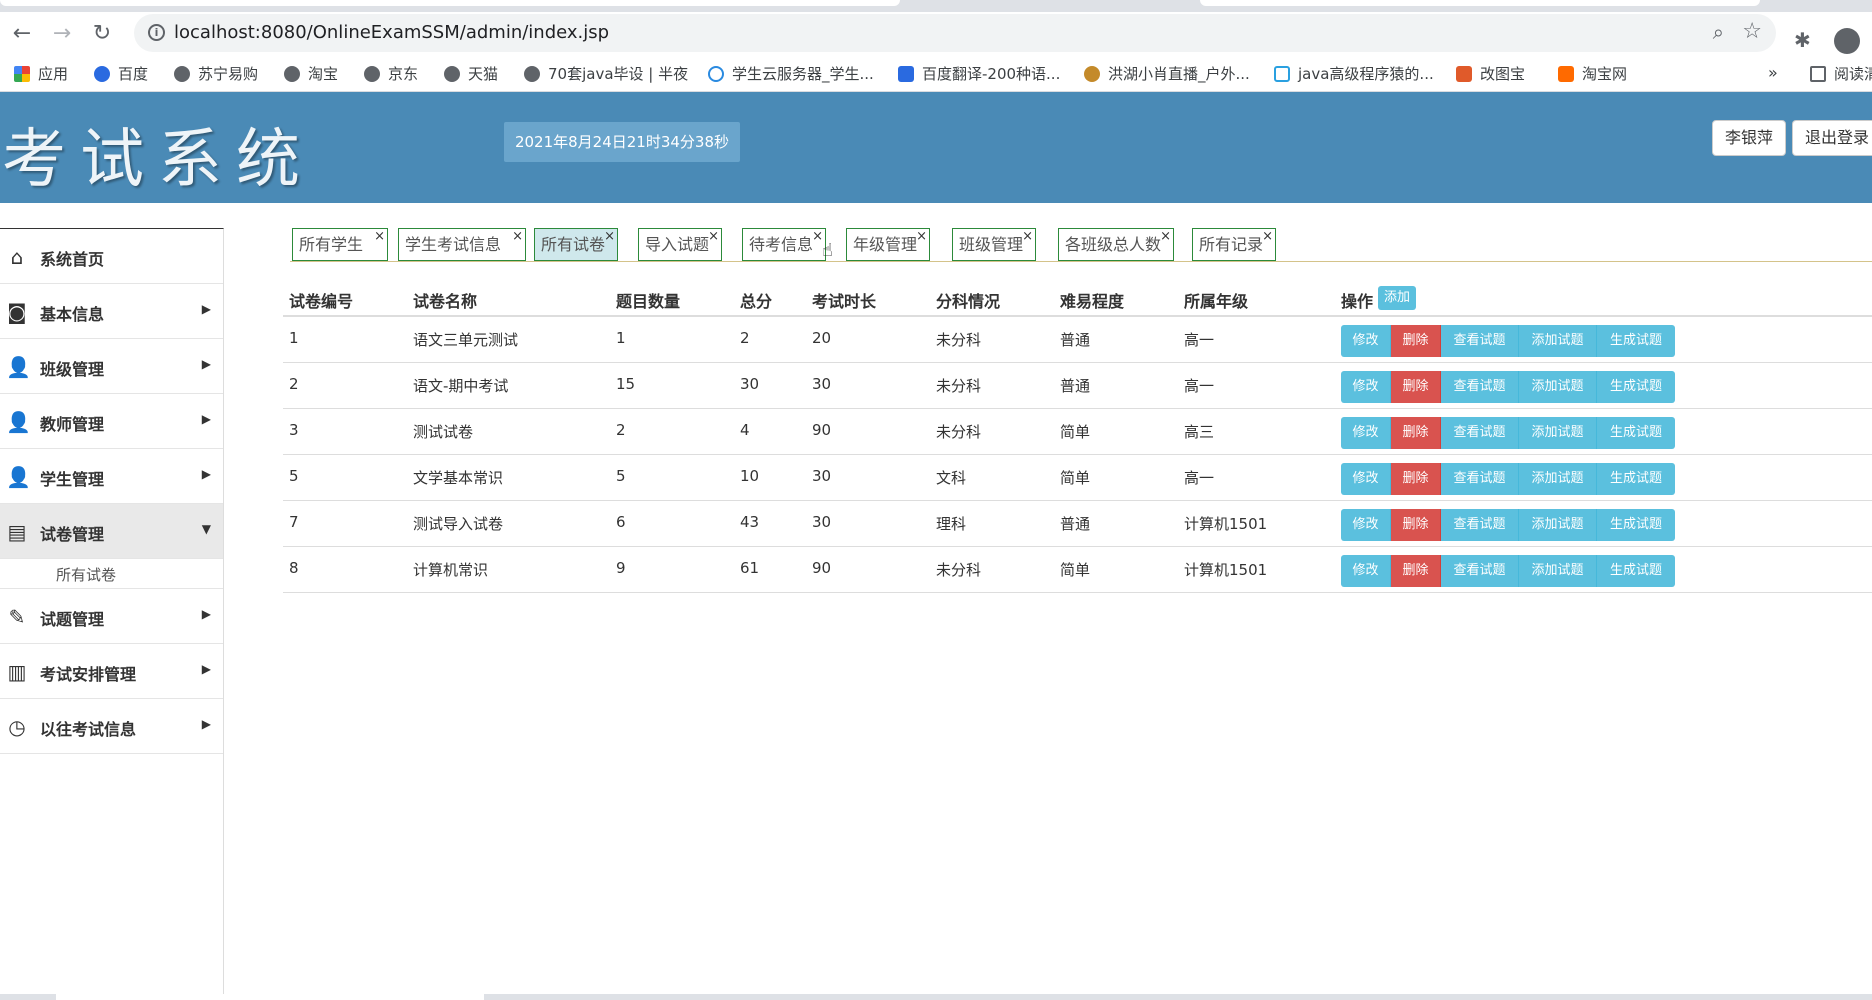 The image size is (1872, 1000). Describe the element at coordinates (1752, 31) in the screenshot. I see `bookmark-star-icon: ☆` at that location.